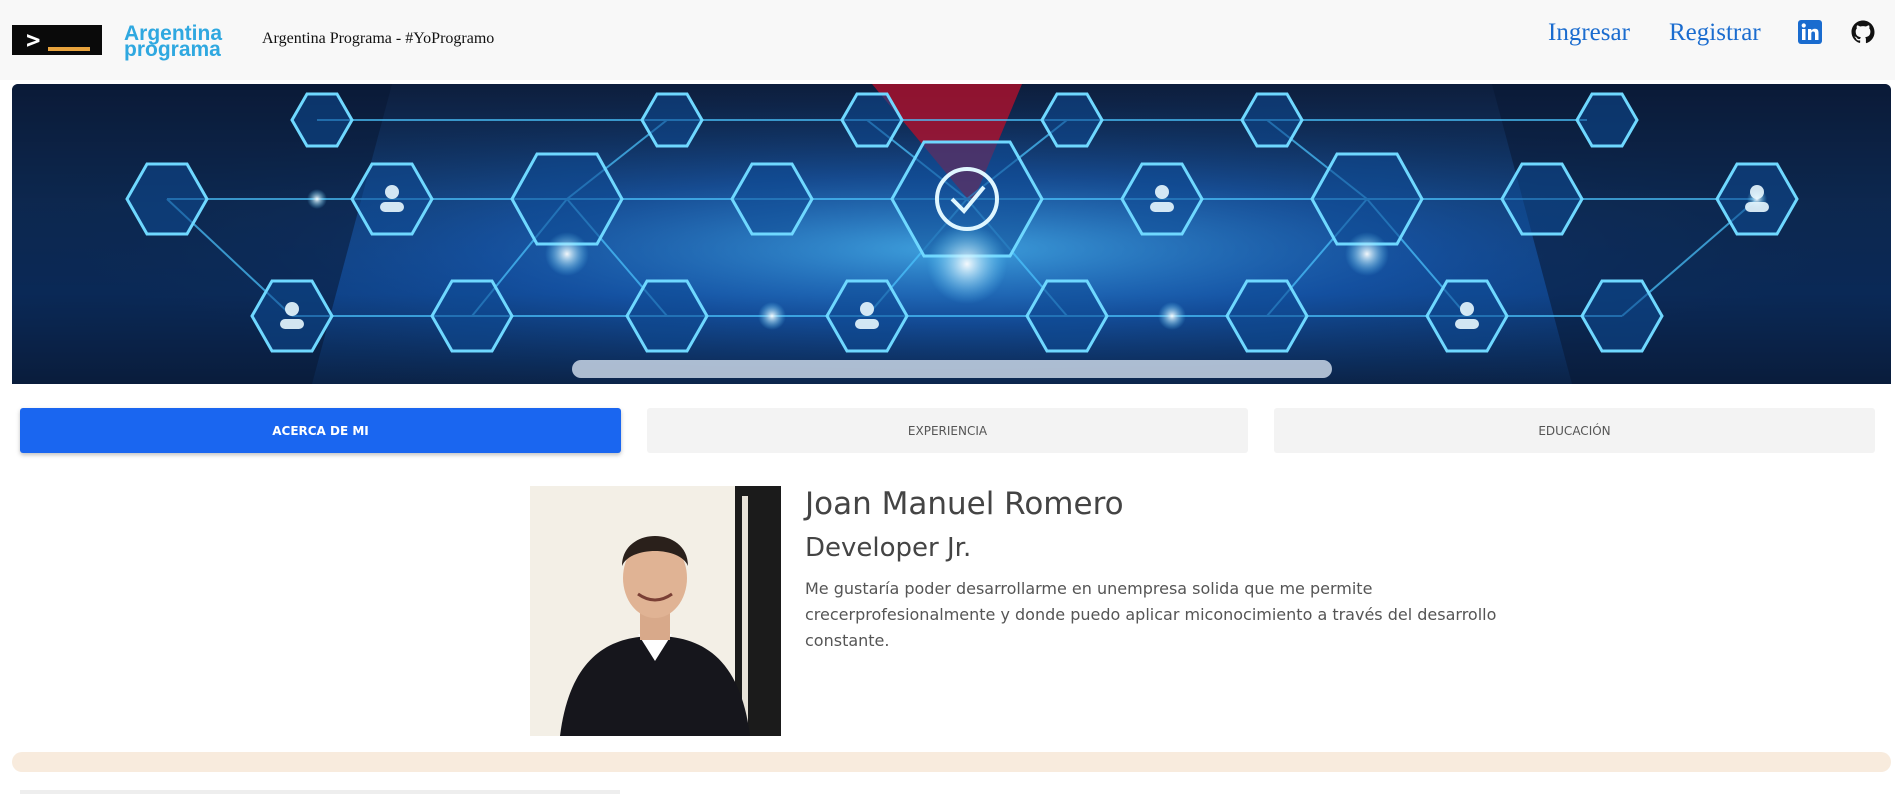  I want to click on argentina-programa-logo: Argentina programa, so click(184, 42).